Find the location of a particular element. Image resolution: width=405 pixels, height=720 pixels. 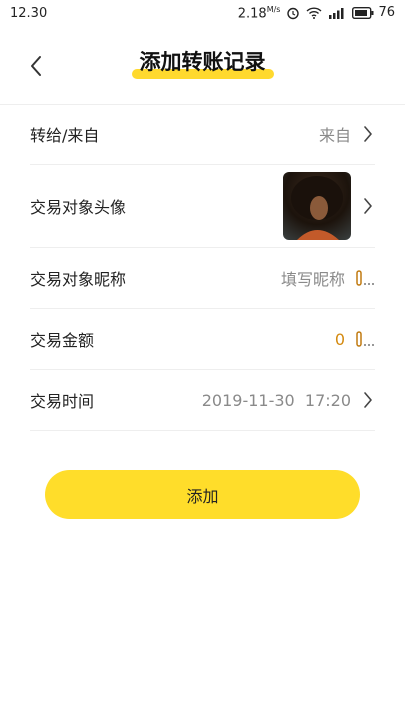

row-label: 转给/来自 is located at coordinates (65, 135).